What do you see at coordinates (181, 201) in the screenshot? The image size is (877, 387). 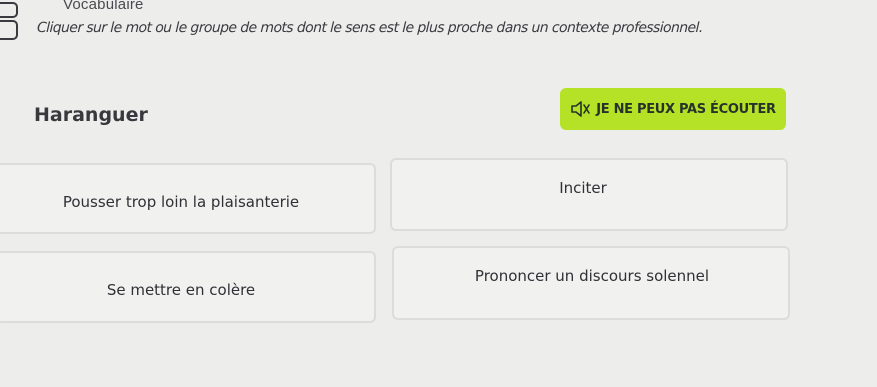 I see `answer-option-label: Pousser trop loin la plaisanterie` at bounding box center [181, 201].